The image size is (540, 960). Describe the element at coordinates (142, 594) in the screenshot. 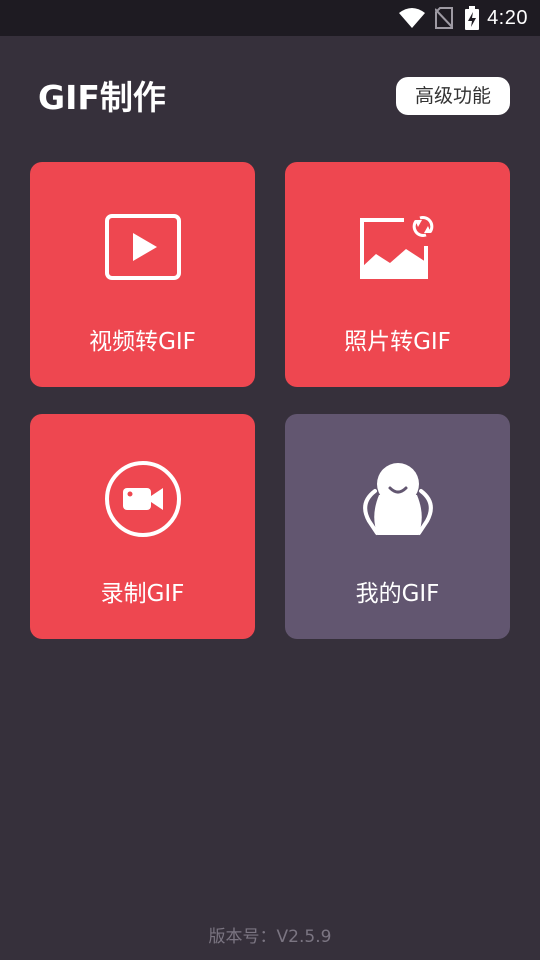

I see `record-gif-label: 录制GIF` at that location.